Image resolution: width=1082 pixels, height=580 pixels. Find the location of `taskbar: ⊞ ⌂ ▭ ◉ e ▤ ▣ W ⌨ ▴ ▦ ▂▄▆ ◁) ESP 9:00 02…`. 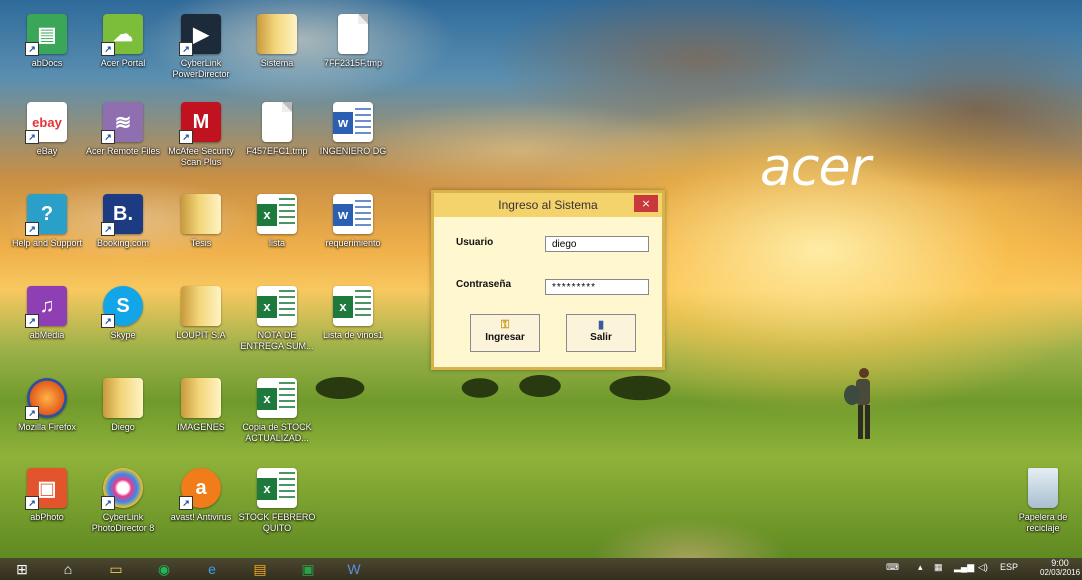

taskbar: ⊞ ⌂ ▭ ◉ e ▤ ▣ W ⌨ ▴ ▦ ▂▄▆ ◁) ESP 9:00 02… is located at coordinates (541, 569).